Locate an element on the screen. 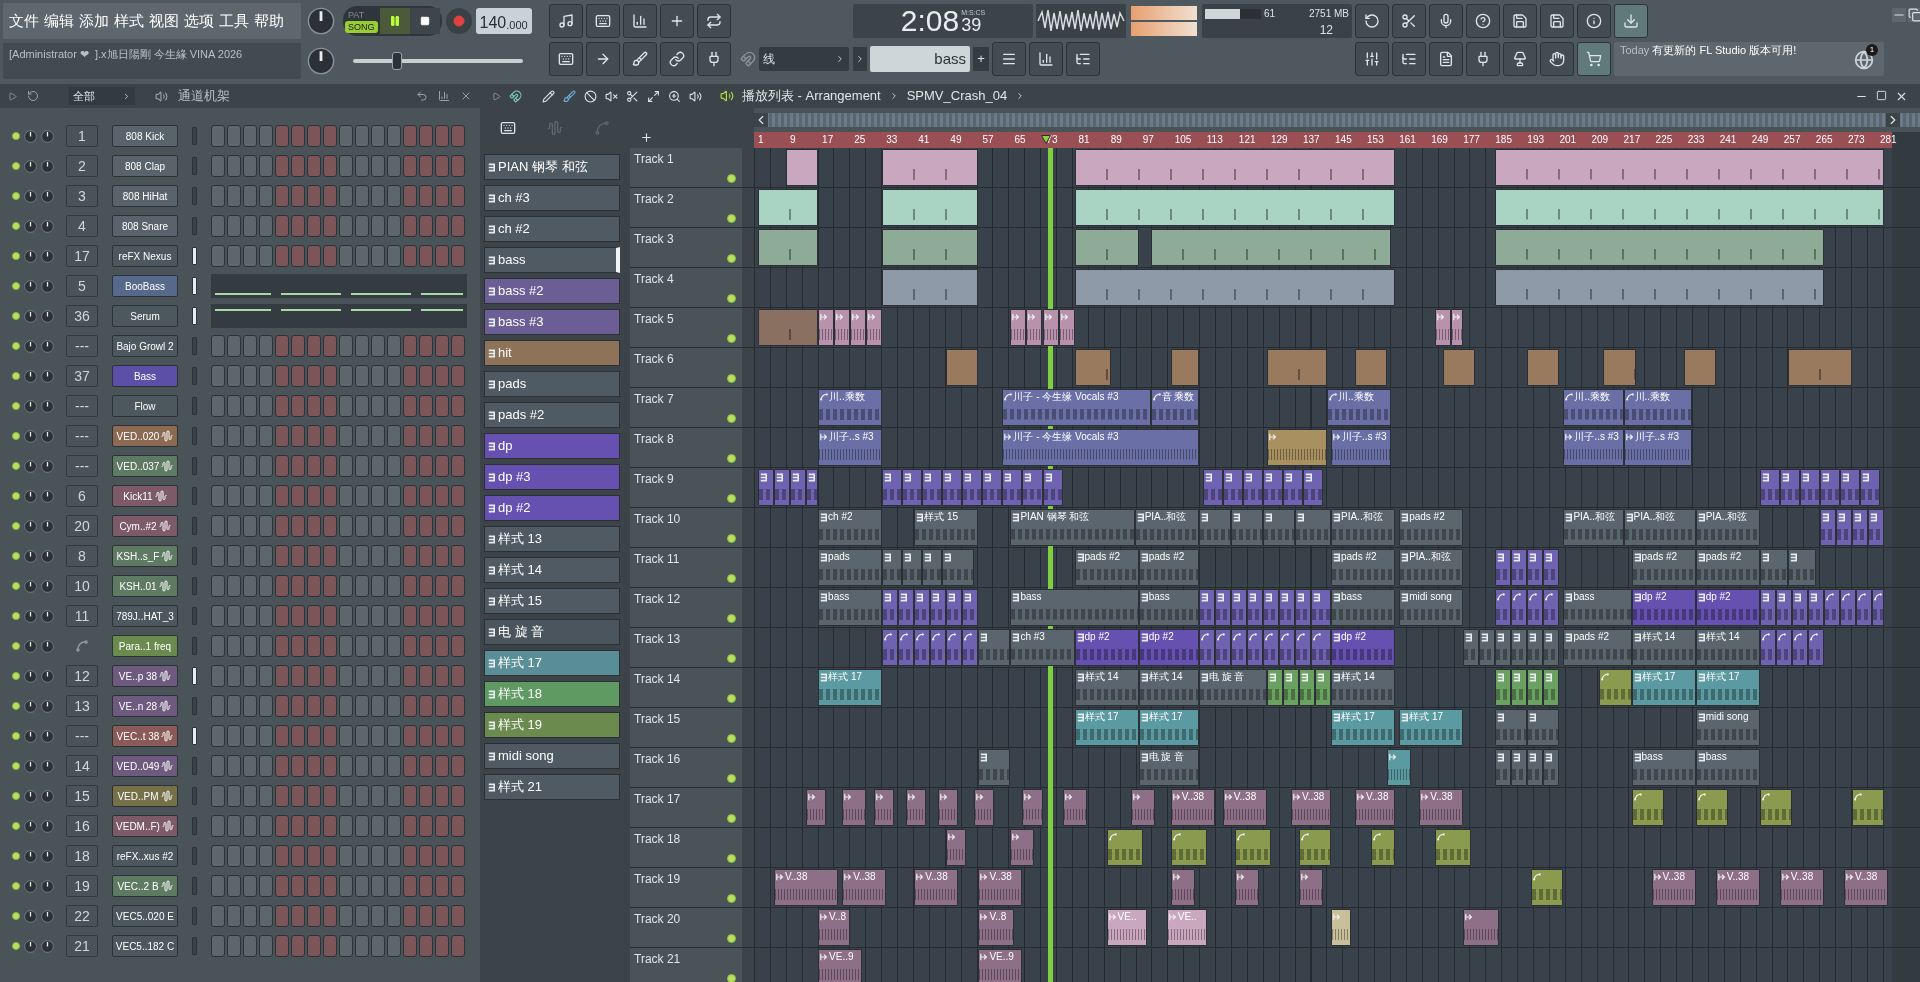  channel-button: KSH..s_F is located at coordinates (145, 556).